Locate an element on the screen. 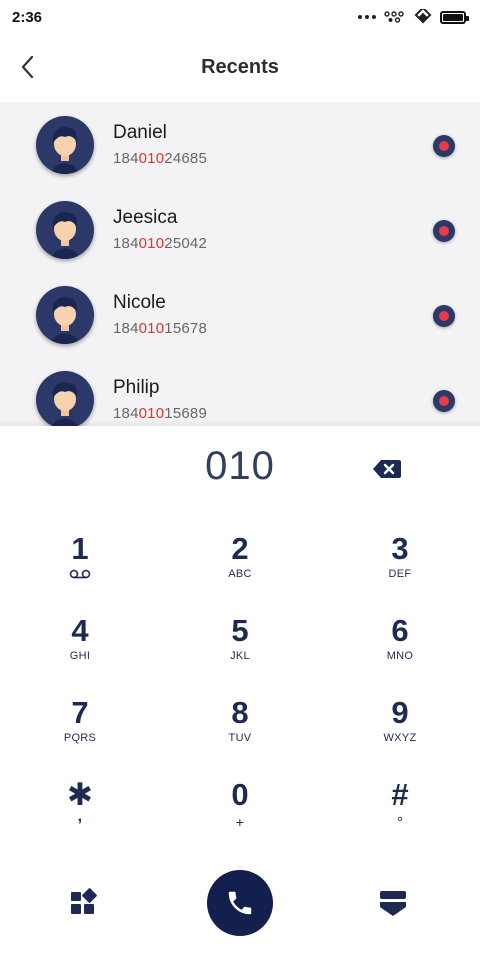 This screenshot has height=960, width=480. key-9: 9 WXYZ is located at coordinates (400, 731).